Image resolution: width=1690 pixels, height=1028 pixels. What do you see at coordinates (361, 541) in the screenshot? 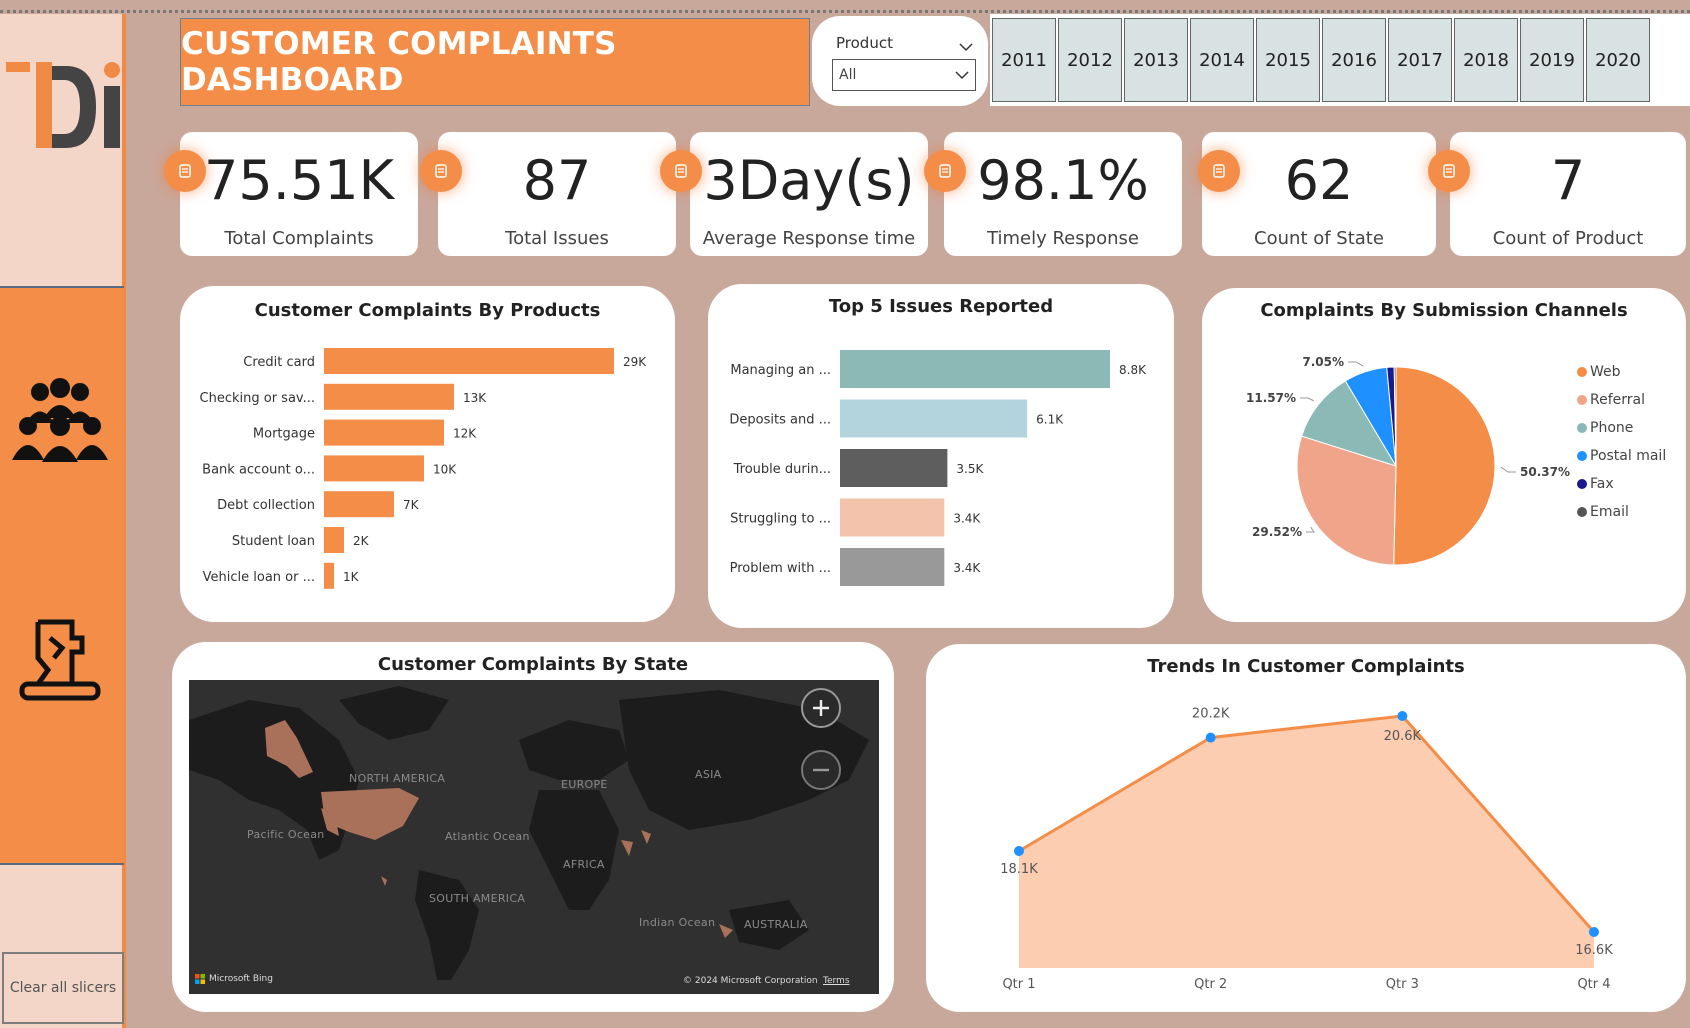
I see `data-label: 2K` at bounding box center [361, 541].